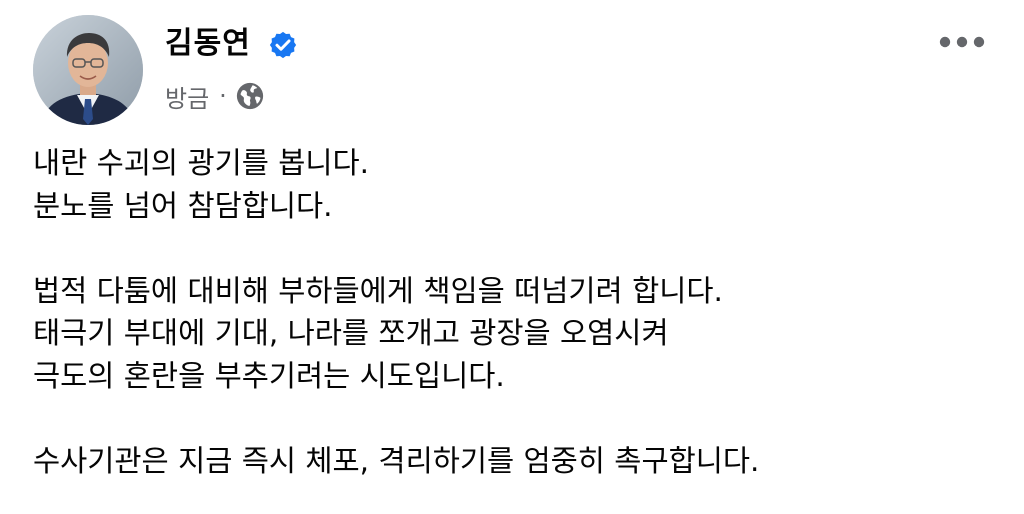 This screenshot has width=1024, height=514. Describe the element at coordinates (396, 460) in the screenshot. I see `post-text-line: 수사기관은 지금 즉시 체포, 격리하기를 엄중히 촉구합니다.` at that location.